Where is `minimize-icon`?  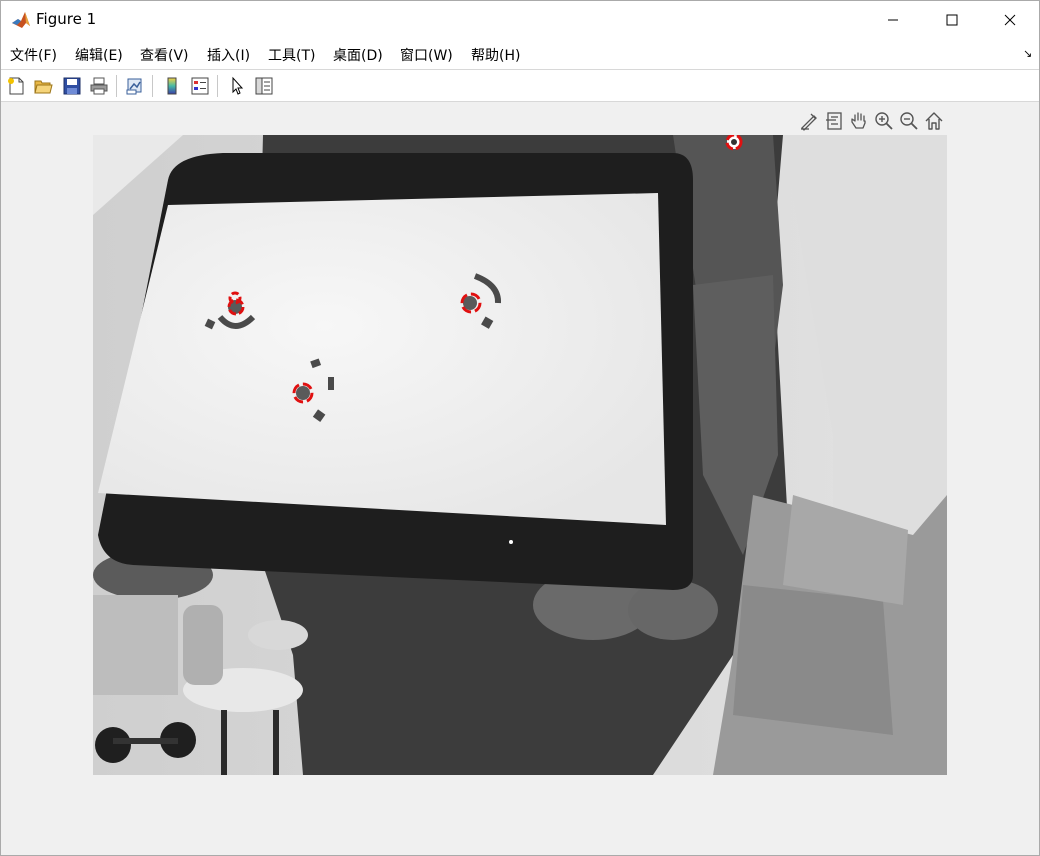 minimize-icon is located at coordinates (892, 20).